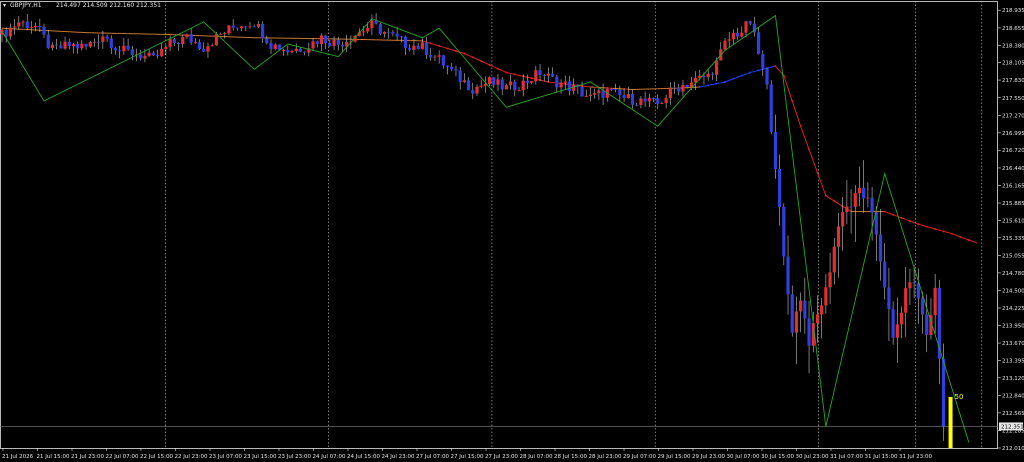 This screenshot has height=462, width=1024. I want to click on y-tick-label: 215.610, so click(1013, 221).